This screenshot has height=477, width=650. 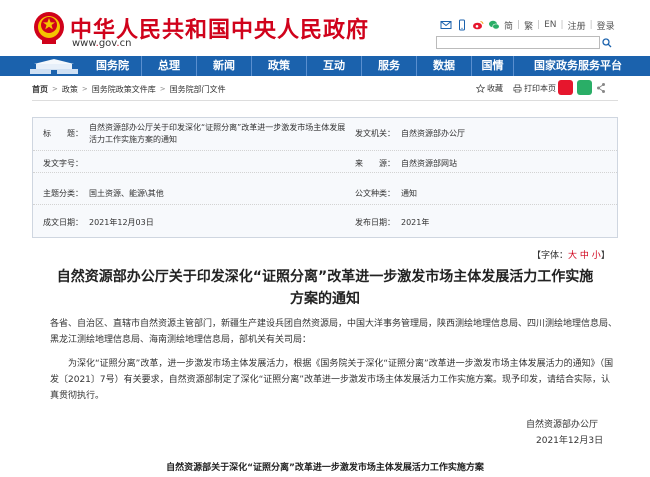 What do you see at coordinates (389, 66) in the screenshot?
I see `nav-item-service: 服务` at bounding box center [389, 66].